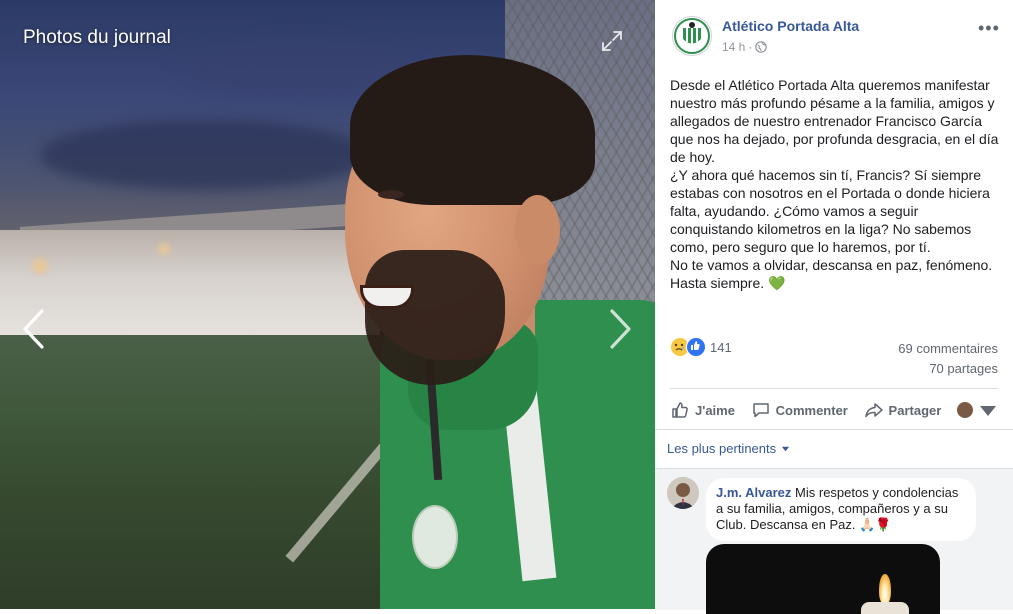 This screenshot has height=614, width=1013. What do you see at coordinates (989, 28) in the screenshot?
I see `more-options-icon: •••` at bounding box center [989, 28].